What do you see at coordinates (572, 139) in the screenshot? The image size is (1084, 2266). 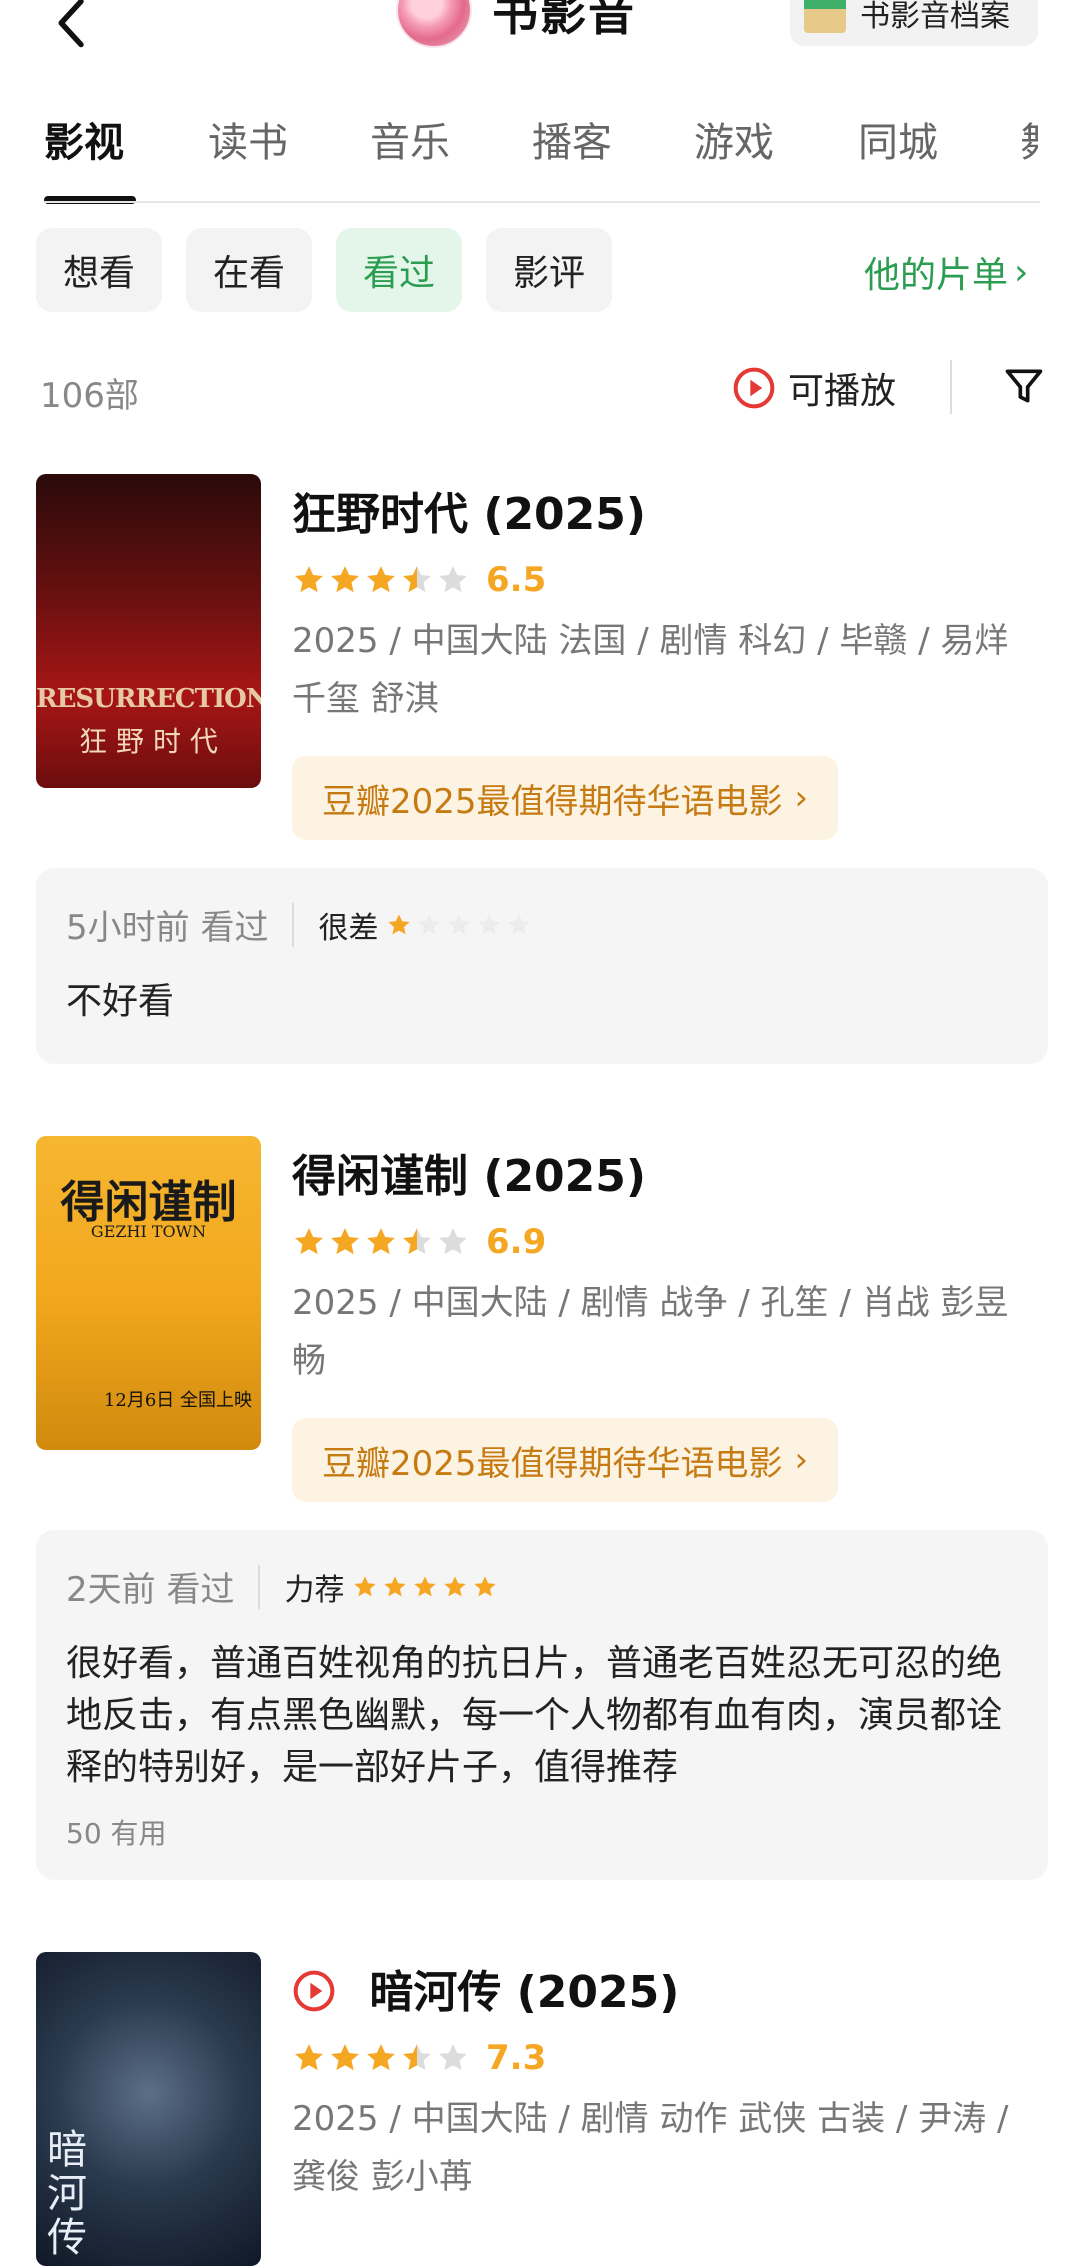 I see `tab-podcast: 播客` at bounding box center [572, 139].